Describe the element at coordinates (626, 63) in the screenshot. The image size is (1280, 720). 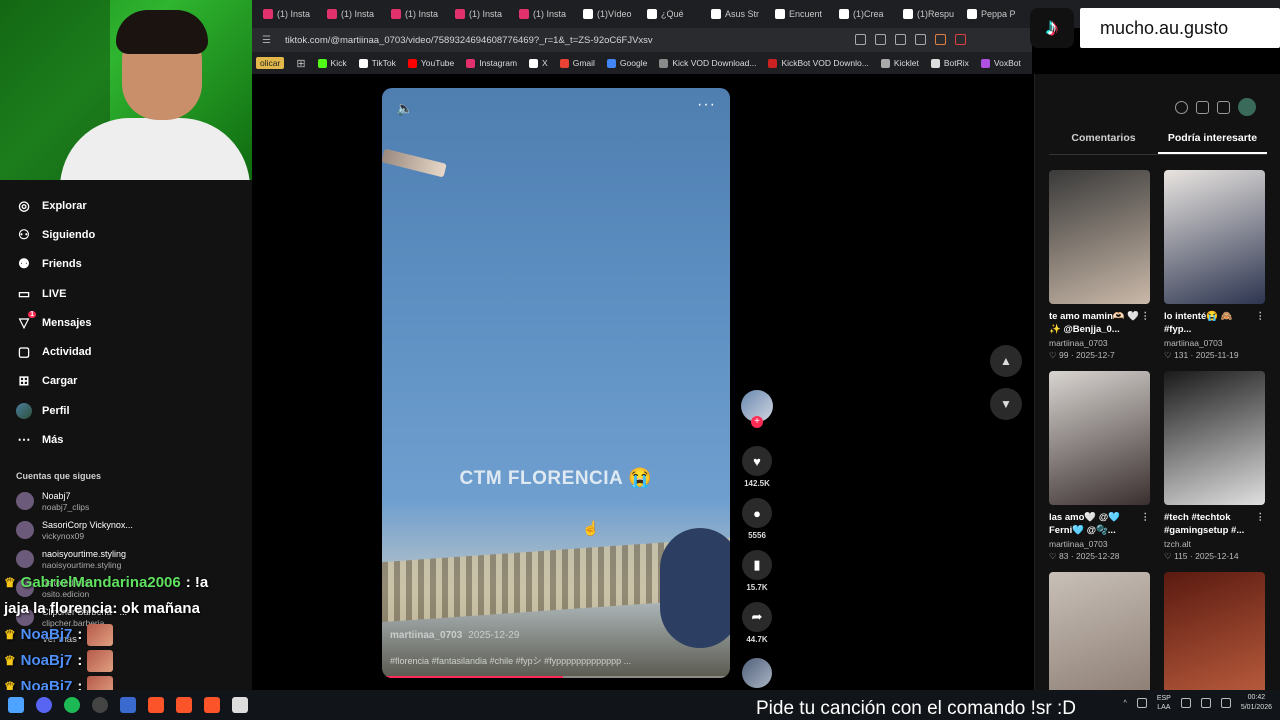
I see `bookmark-item: Google` at that location.